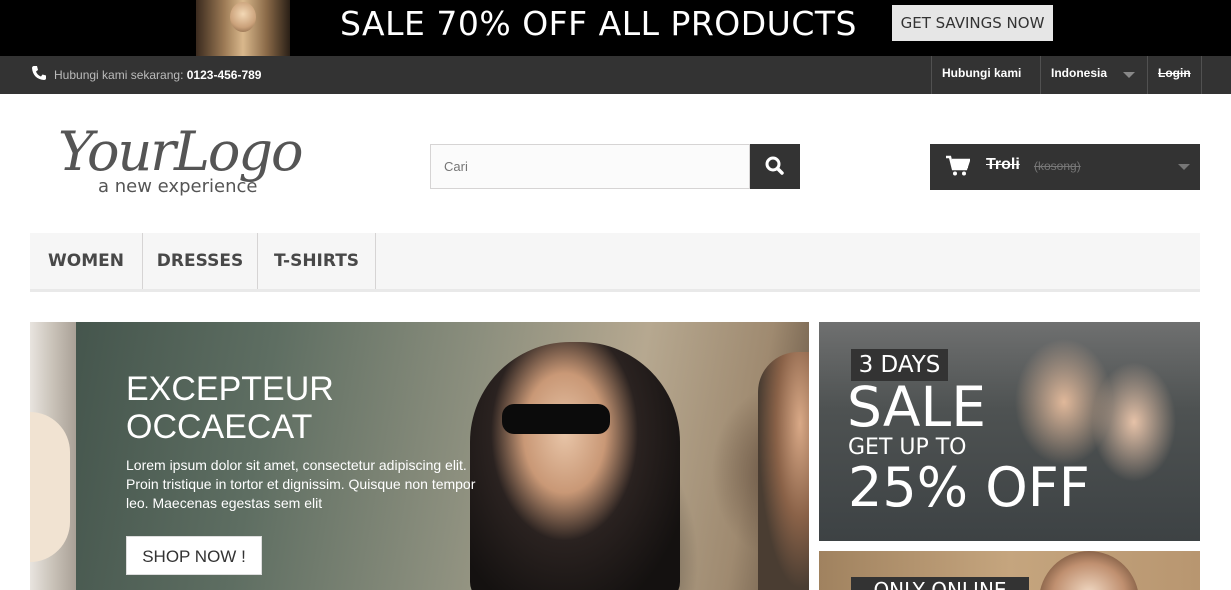  I want to click on logo-tagline: a new experience, so click(177, 186).